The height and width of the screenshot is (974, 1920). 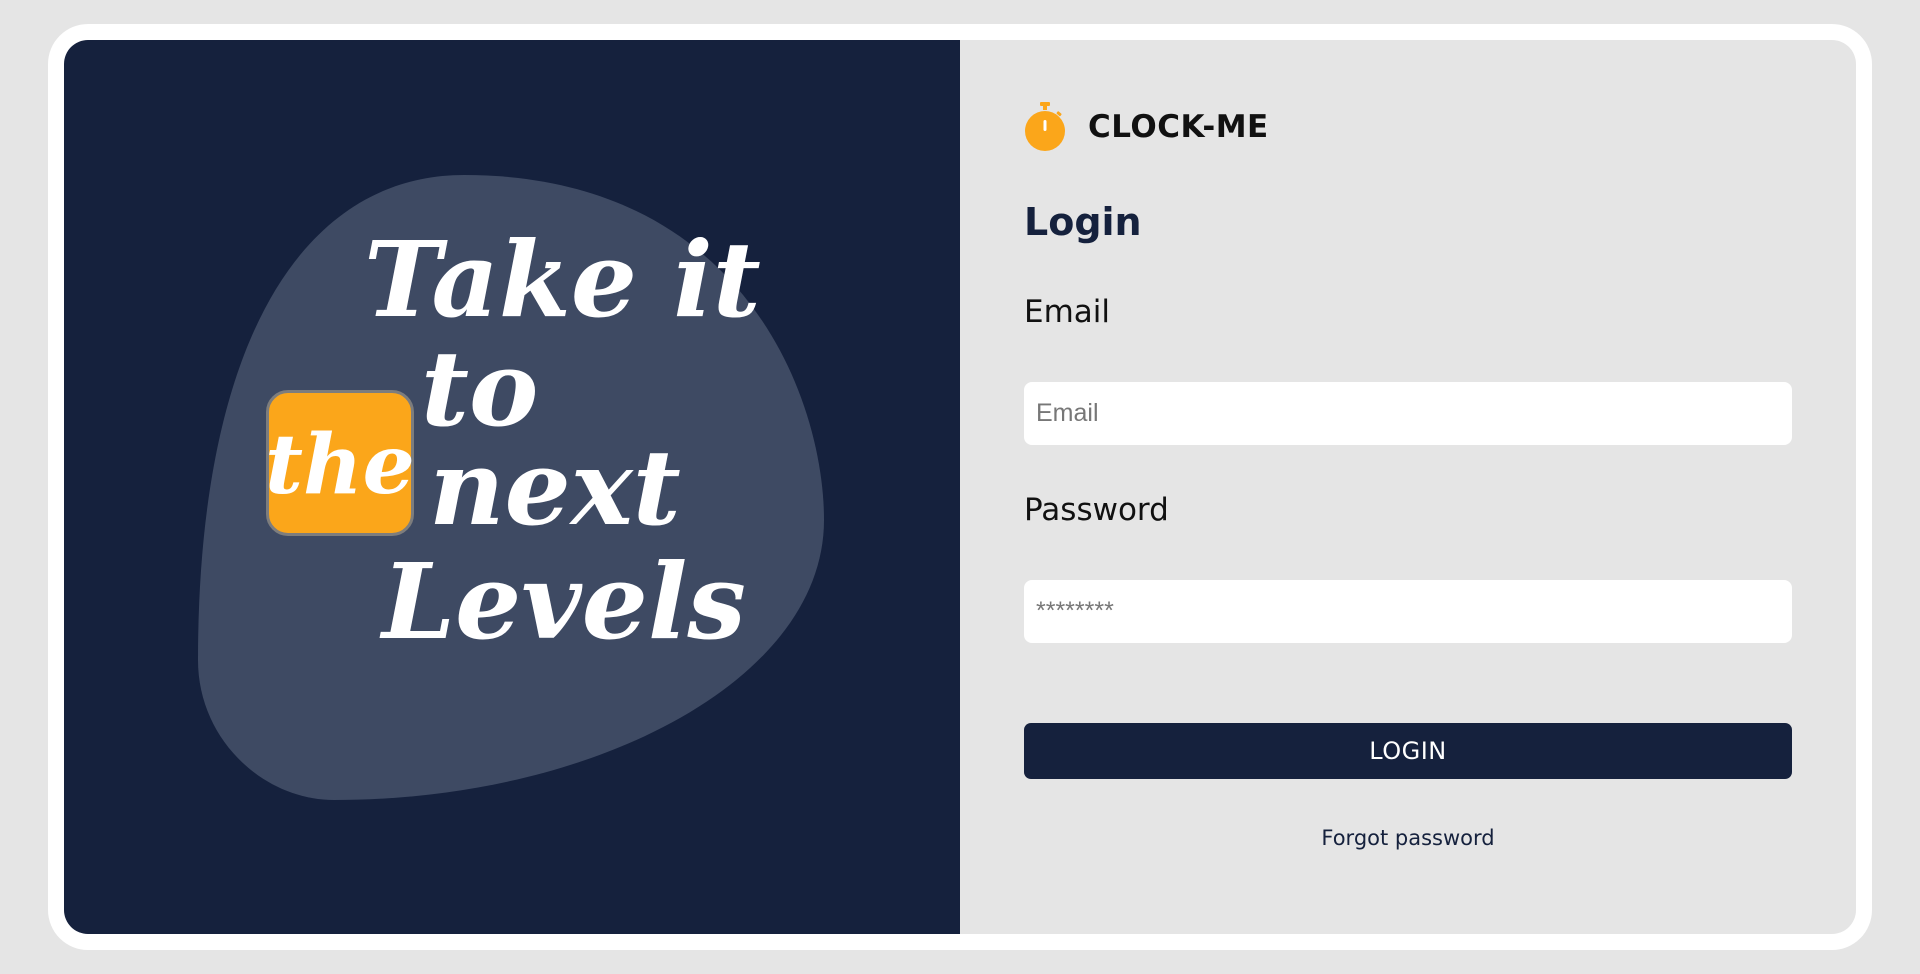 What do you see at coordinates (1408, 611) in the screenshot?
I see `password-input` at bounding box center [1408, 611].